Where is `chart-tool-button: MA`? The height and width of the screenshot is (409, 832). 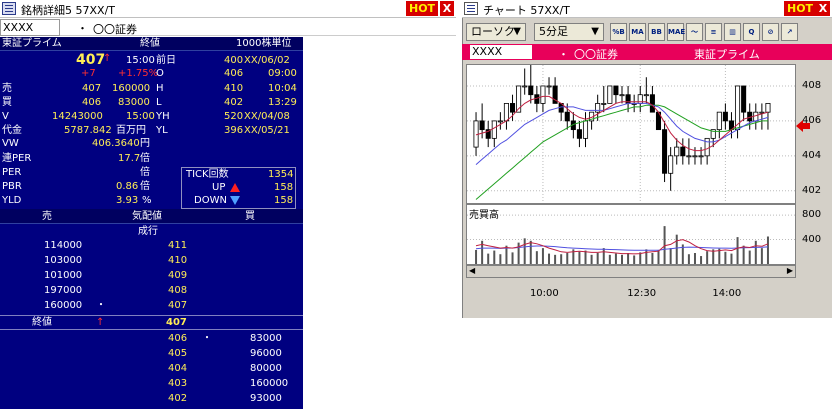 chart-tool-button: MA is located at coordinates (637, 32).